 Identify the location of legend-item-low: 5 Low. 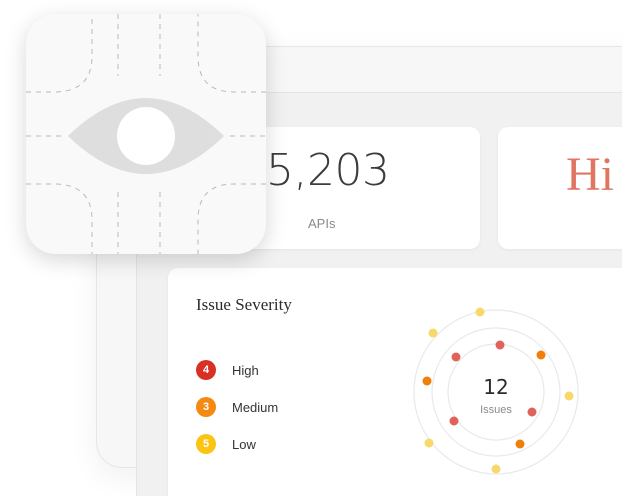
(237, 444).